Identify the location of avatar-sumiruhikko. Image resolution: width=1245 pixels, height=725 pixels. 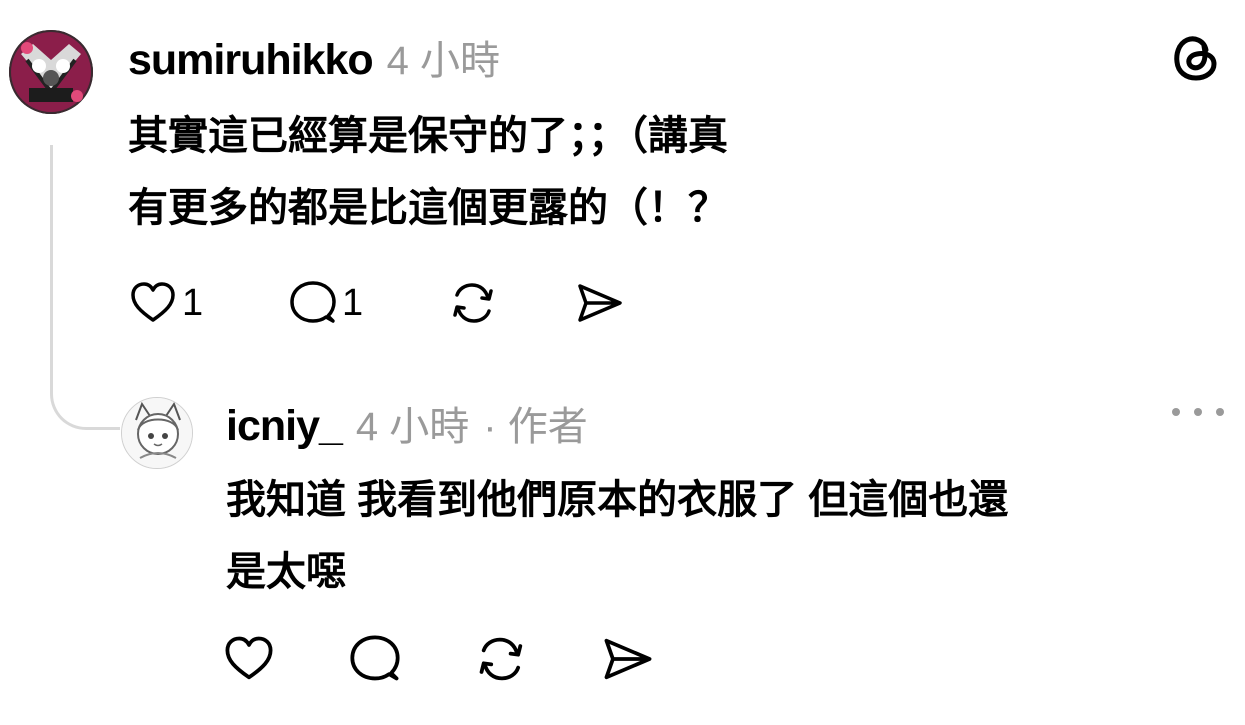
(51, 72).